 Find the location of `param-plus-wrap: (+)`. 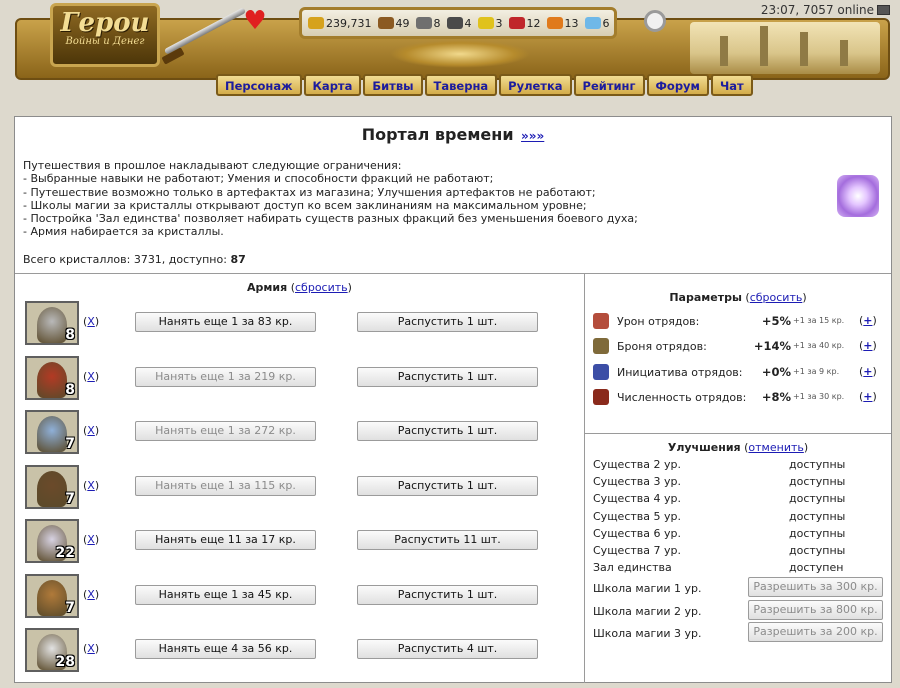

param-plus-wrap: (+) is located at coordinates (868, 371).